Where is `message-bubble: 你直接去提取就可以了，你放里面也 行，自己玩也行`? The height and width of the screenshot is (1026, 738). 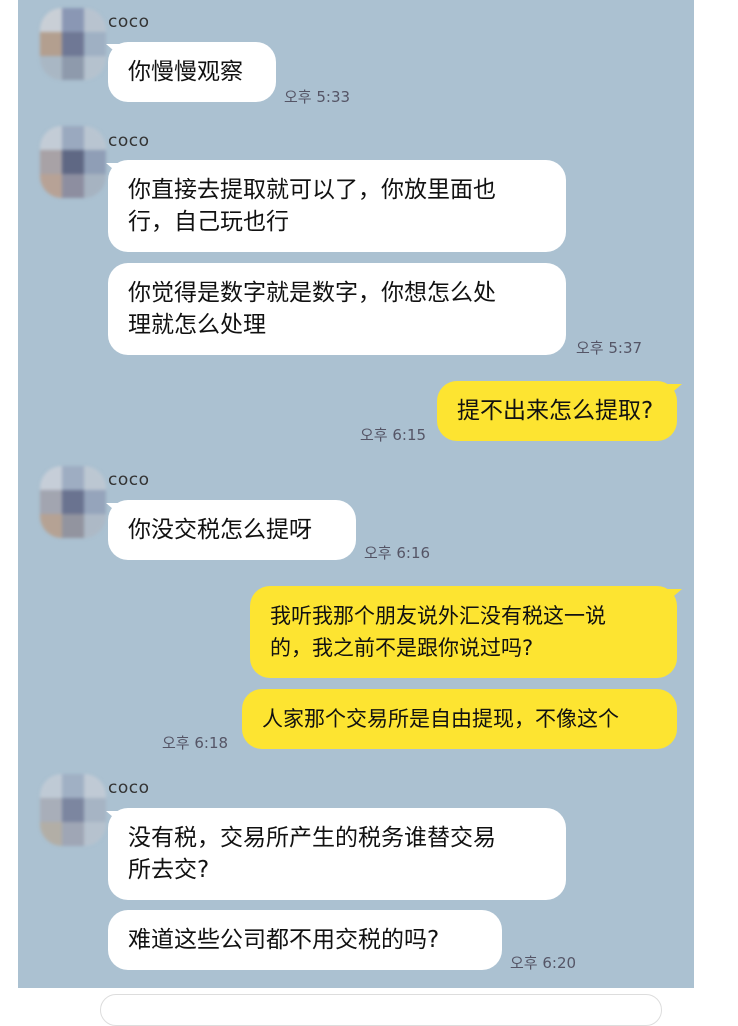
message-bubble: 你直接去提取就可以了，你放里面也 行，自己玩也行 is located at coordinates (337, 206).